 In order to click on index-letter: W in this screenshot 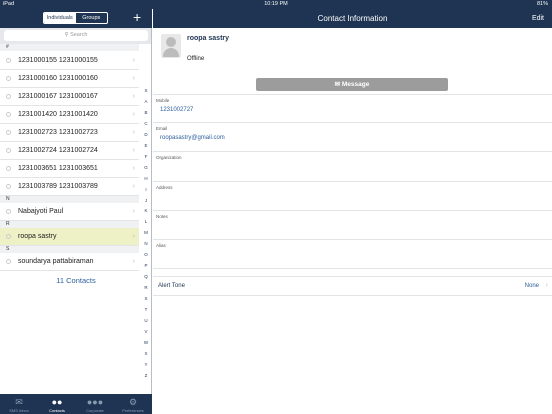, I will do `click(146, 342)`.